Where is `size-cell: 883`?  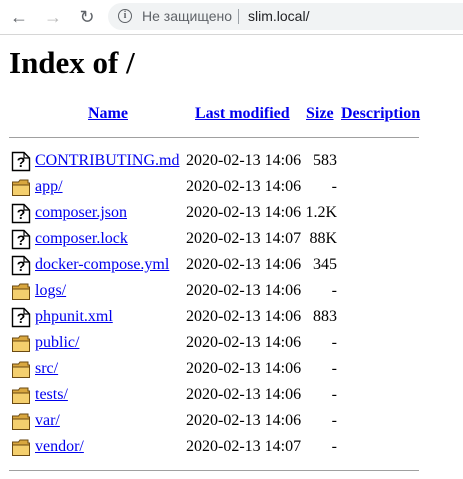
size-cell: 883 is located at coordinates (325, 316).